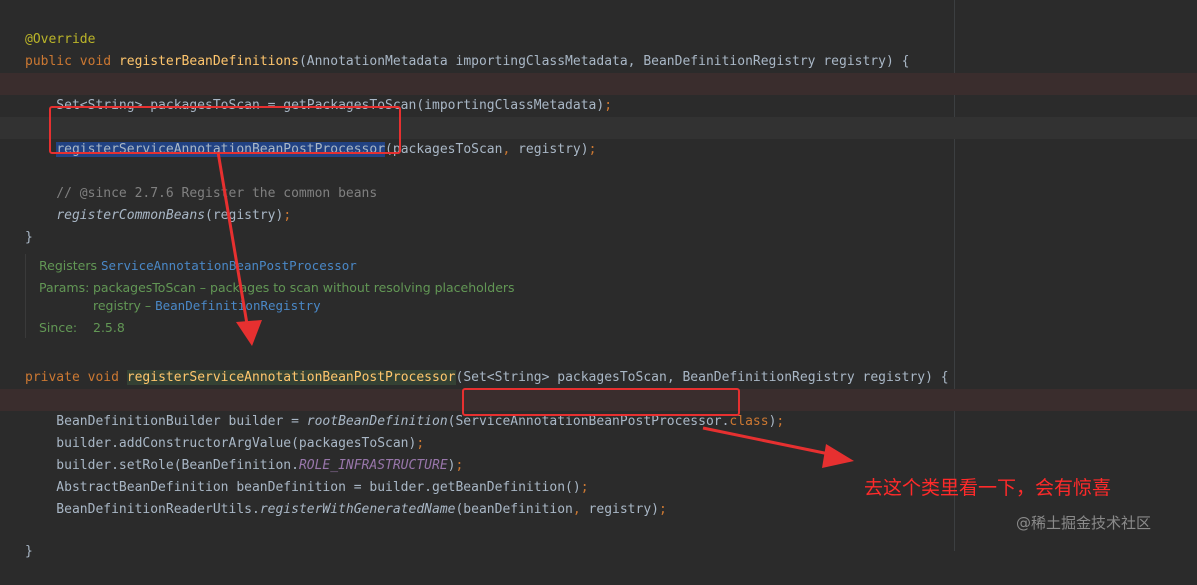 This screenshot has width=1197, height=585. What do you see at coordinates (233, 241) in the screenshot?
I see `arrow-line-down` at bounding box center [233, 241].